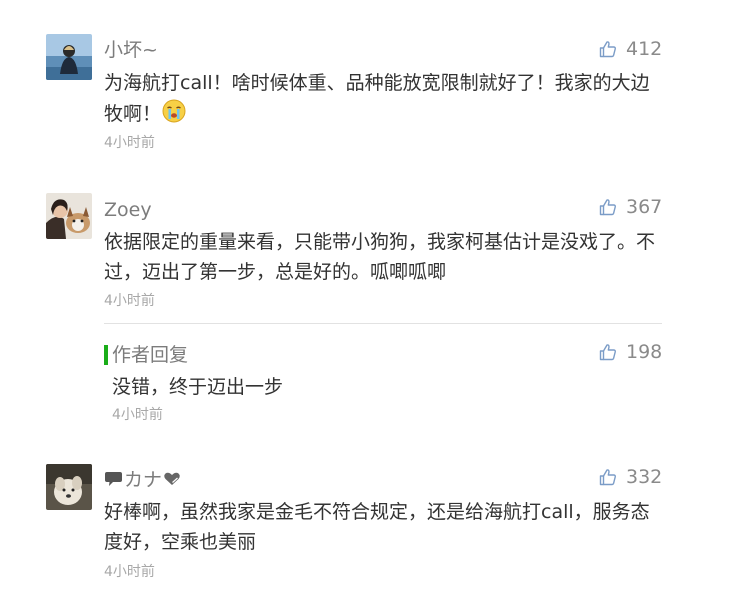 This screenshot has height=616, width=750. I want to click on comment-content: 为海航打call！啥时候体重、品种能放宽限制就好了！我家的大边牧啊！, so click(384, 98).